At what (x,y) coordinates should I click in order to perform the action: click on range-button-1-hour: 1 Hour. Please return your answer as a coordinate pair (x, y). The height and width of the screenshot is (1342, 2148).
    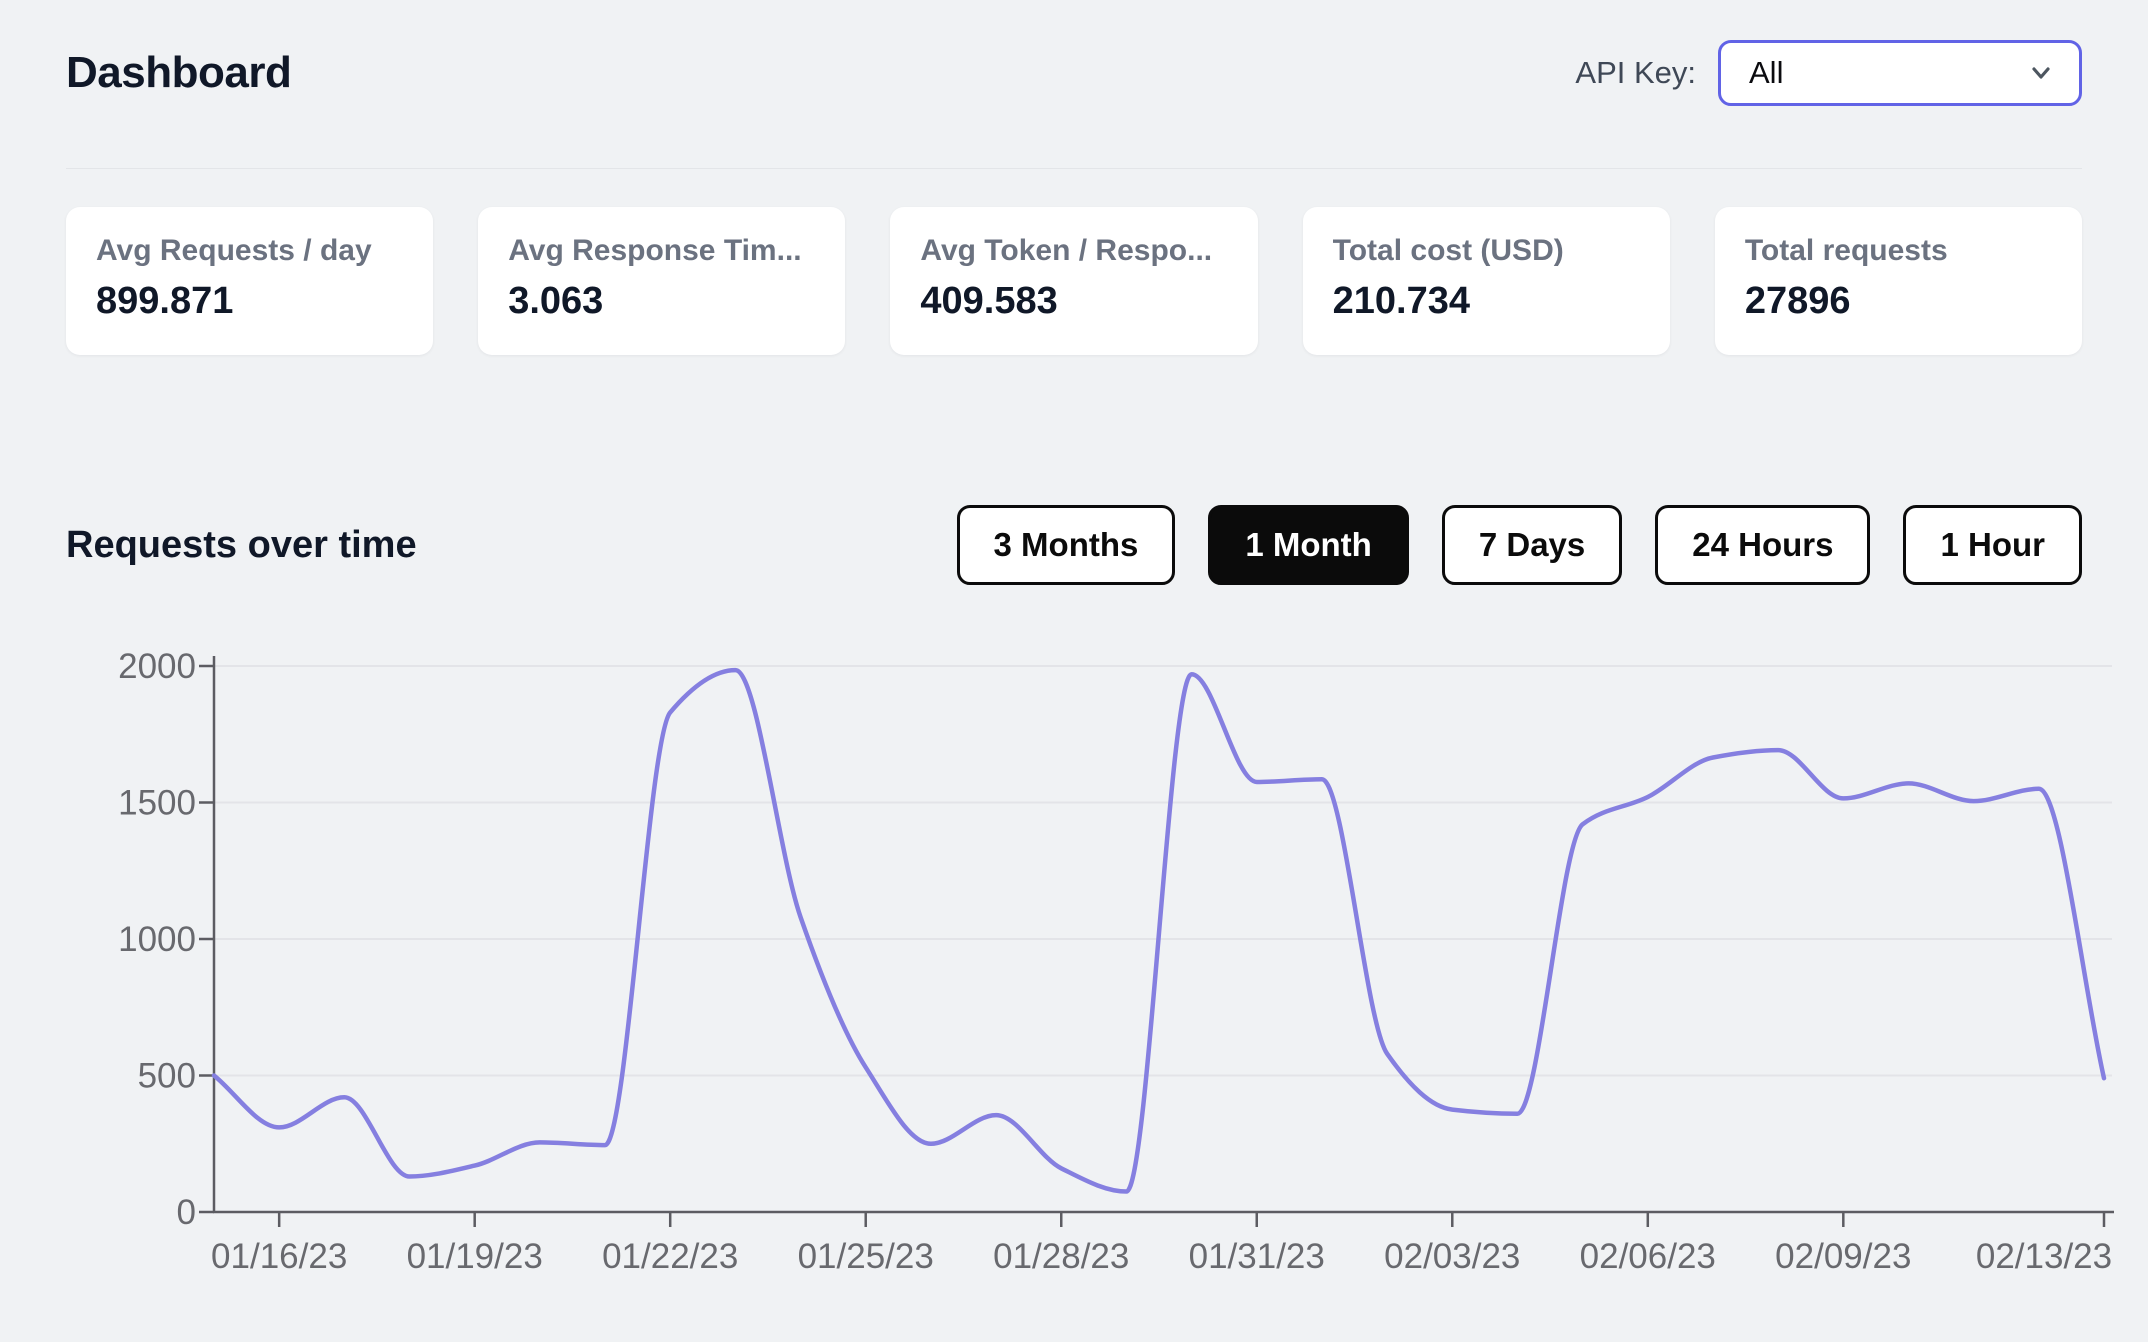
    Looking at the image, I should click on (1992, 545).